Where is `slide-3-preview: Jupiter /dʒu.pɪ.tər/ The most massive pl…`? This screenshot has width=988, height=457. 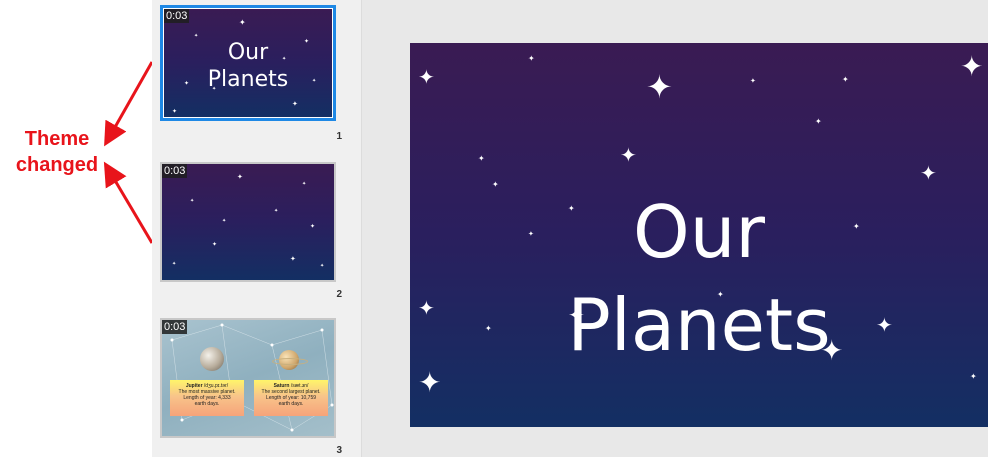
slide-3-preview: Jupiter /dʒu.pɪ.tər/ The most massive pl… is located at coordinates (248, 378).